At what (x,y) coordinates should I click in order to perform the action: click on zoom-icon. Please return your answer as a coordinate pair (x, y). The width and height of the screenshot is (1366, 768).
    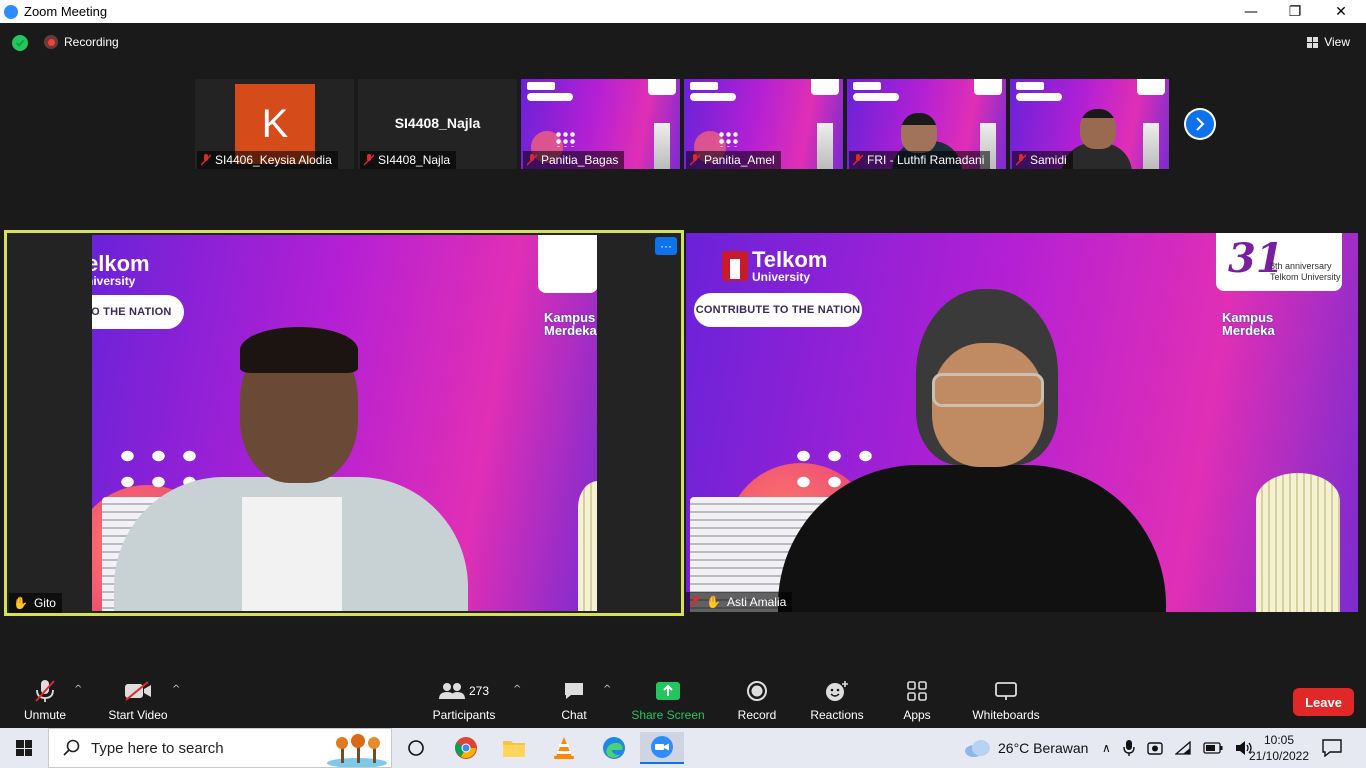
    Looking at the image, I should click on (662, 747).